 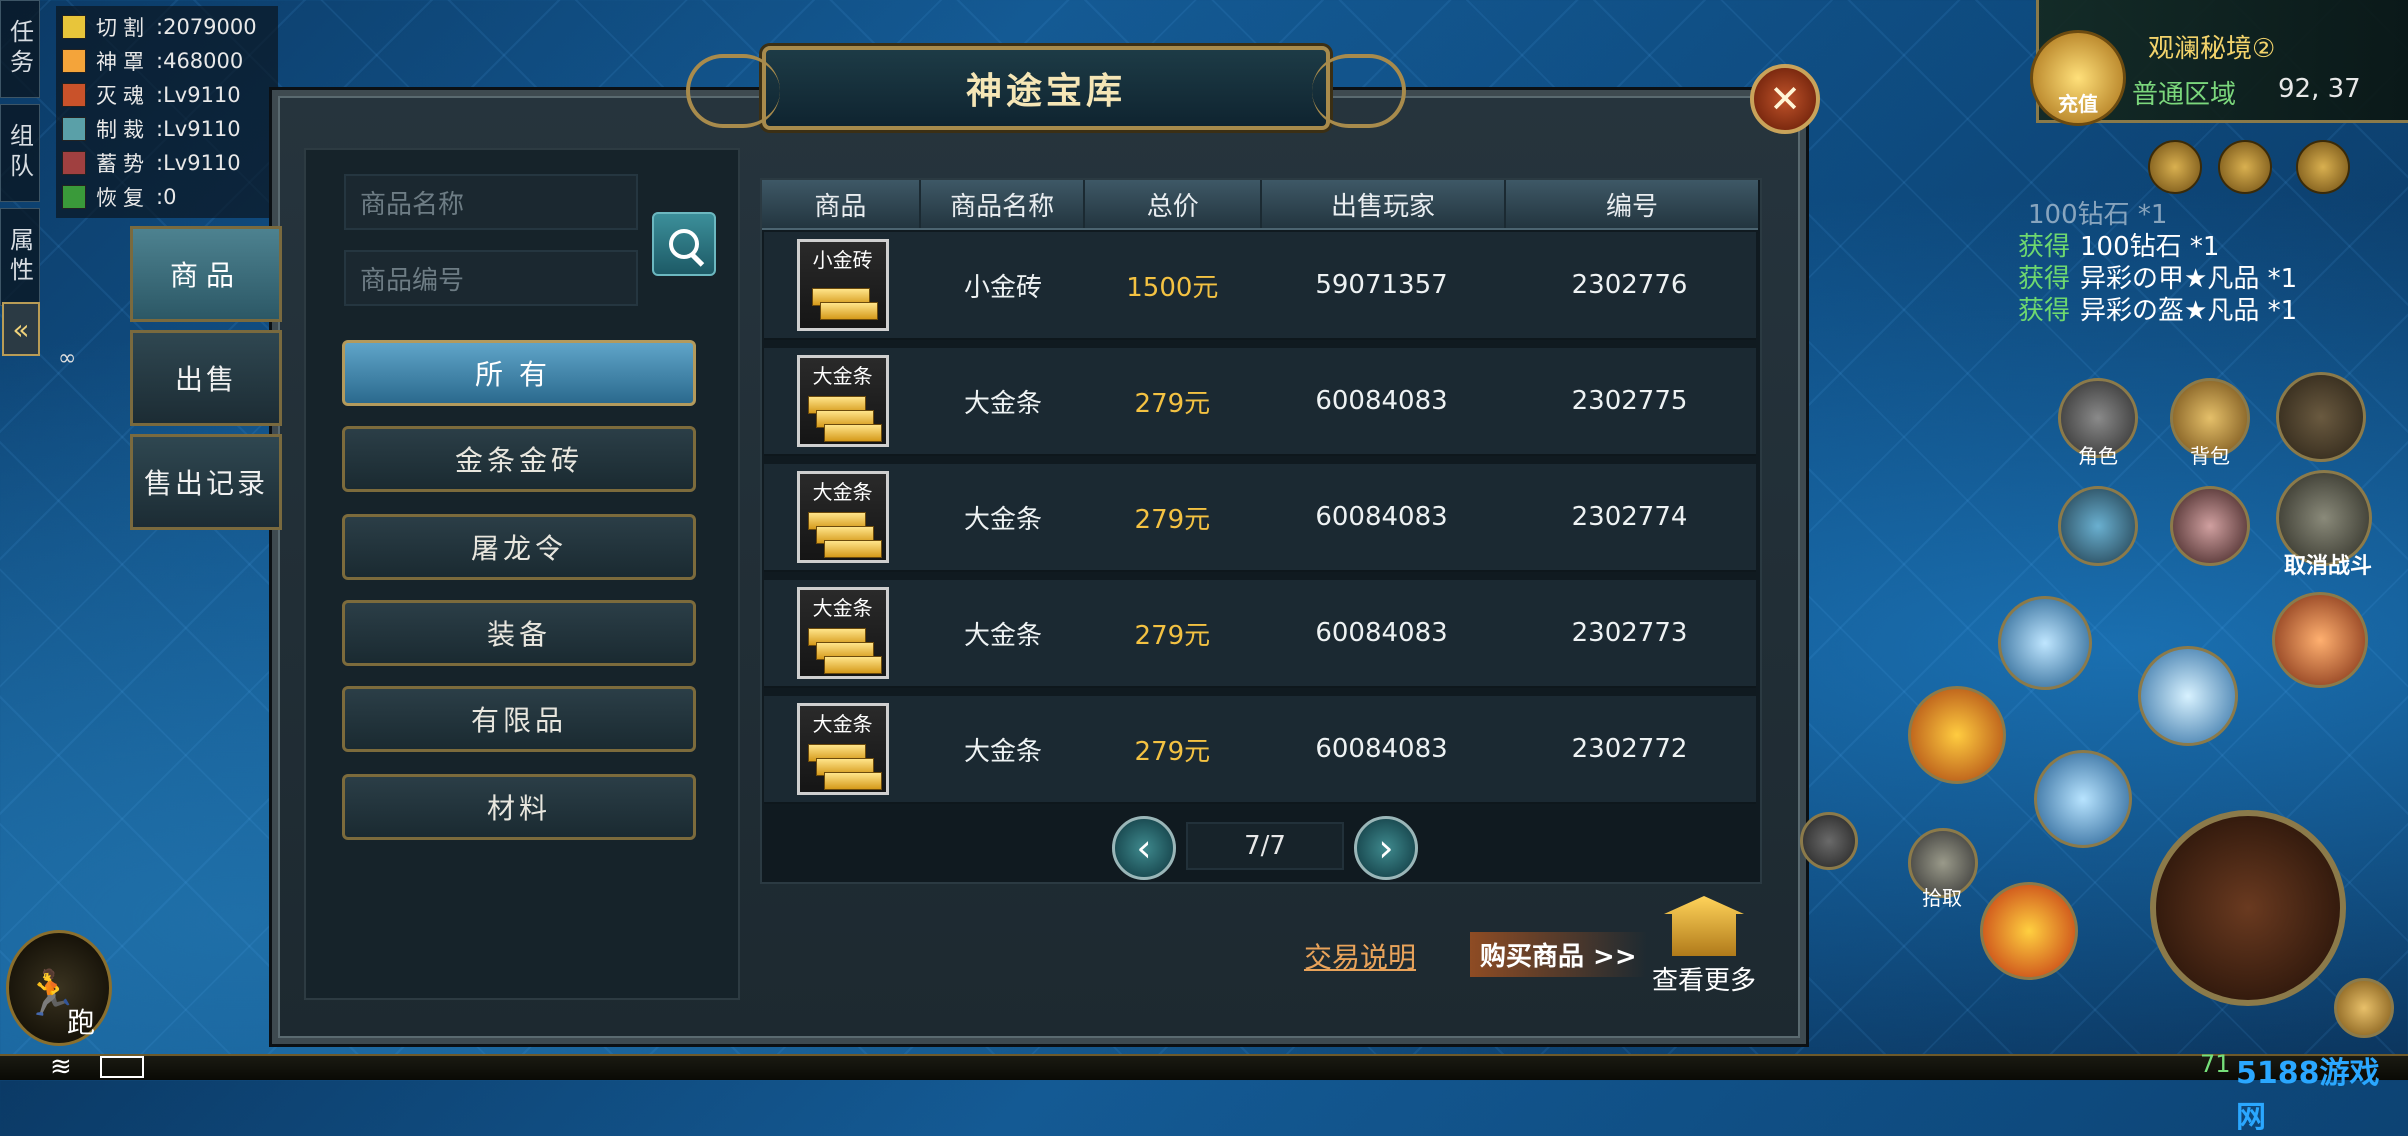 I want to click on search-button, so click(x=684, y=244).